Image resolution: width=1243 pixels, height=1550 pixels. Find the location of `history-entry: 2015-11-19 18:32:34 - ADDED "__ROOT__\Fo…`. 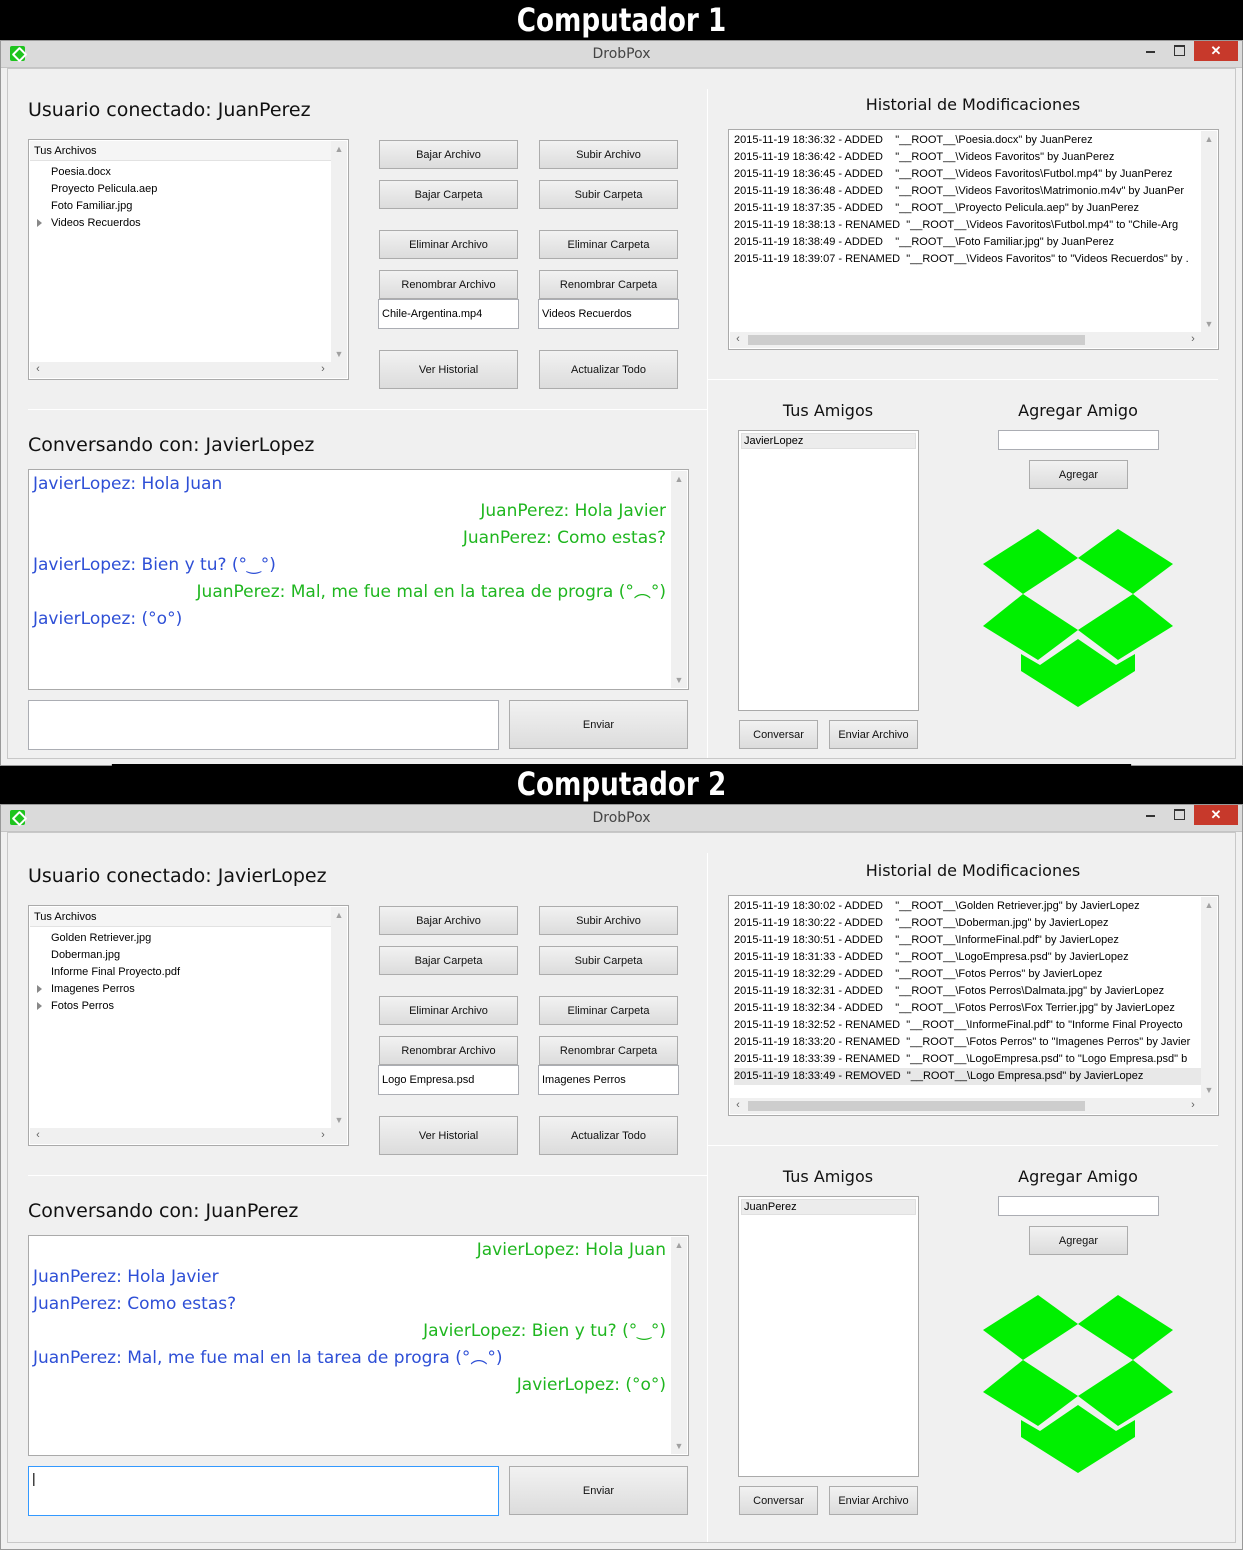

history-entry: 2015-11-19 18:32:34 - ADDED "__ROOT__\Fo… is located at coordinates (954, 1008).